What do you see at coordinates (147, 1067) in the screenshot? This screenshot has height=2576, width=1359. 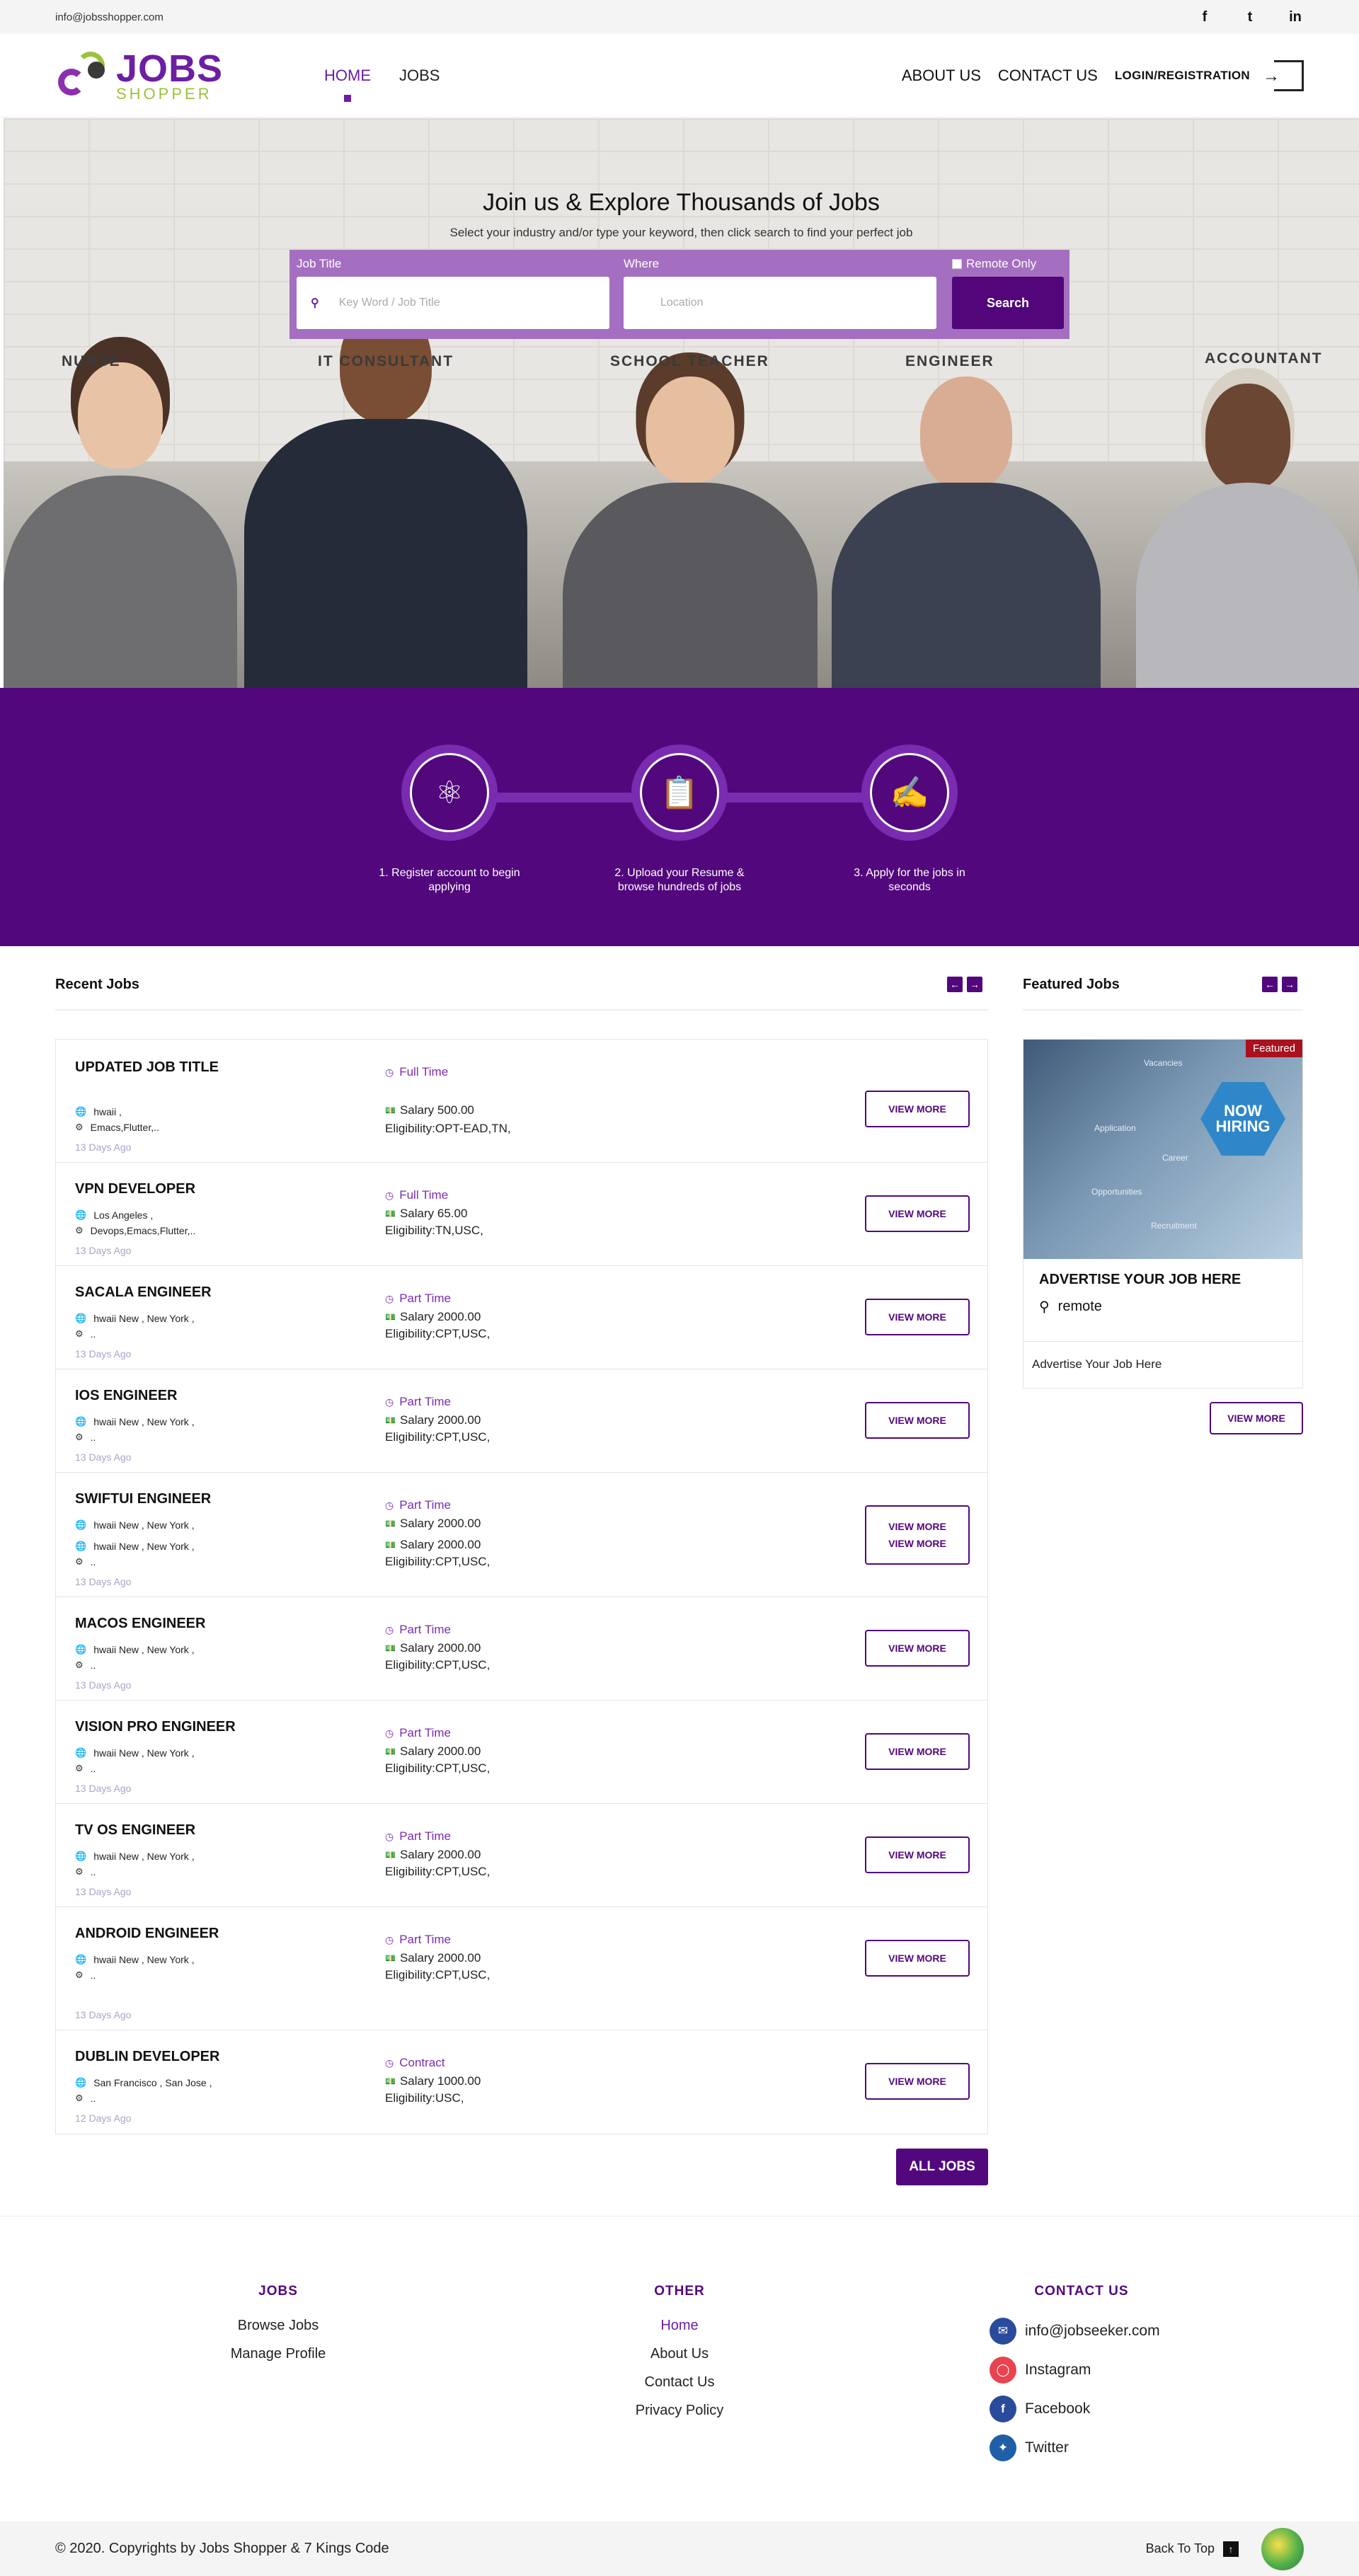 I see `job-title: UPDATED JOB TITLE` at bounding box center [147, 1067].